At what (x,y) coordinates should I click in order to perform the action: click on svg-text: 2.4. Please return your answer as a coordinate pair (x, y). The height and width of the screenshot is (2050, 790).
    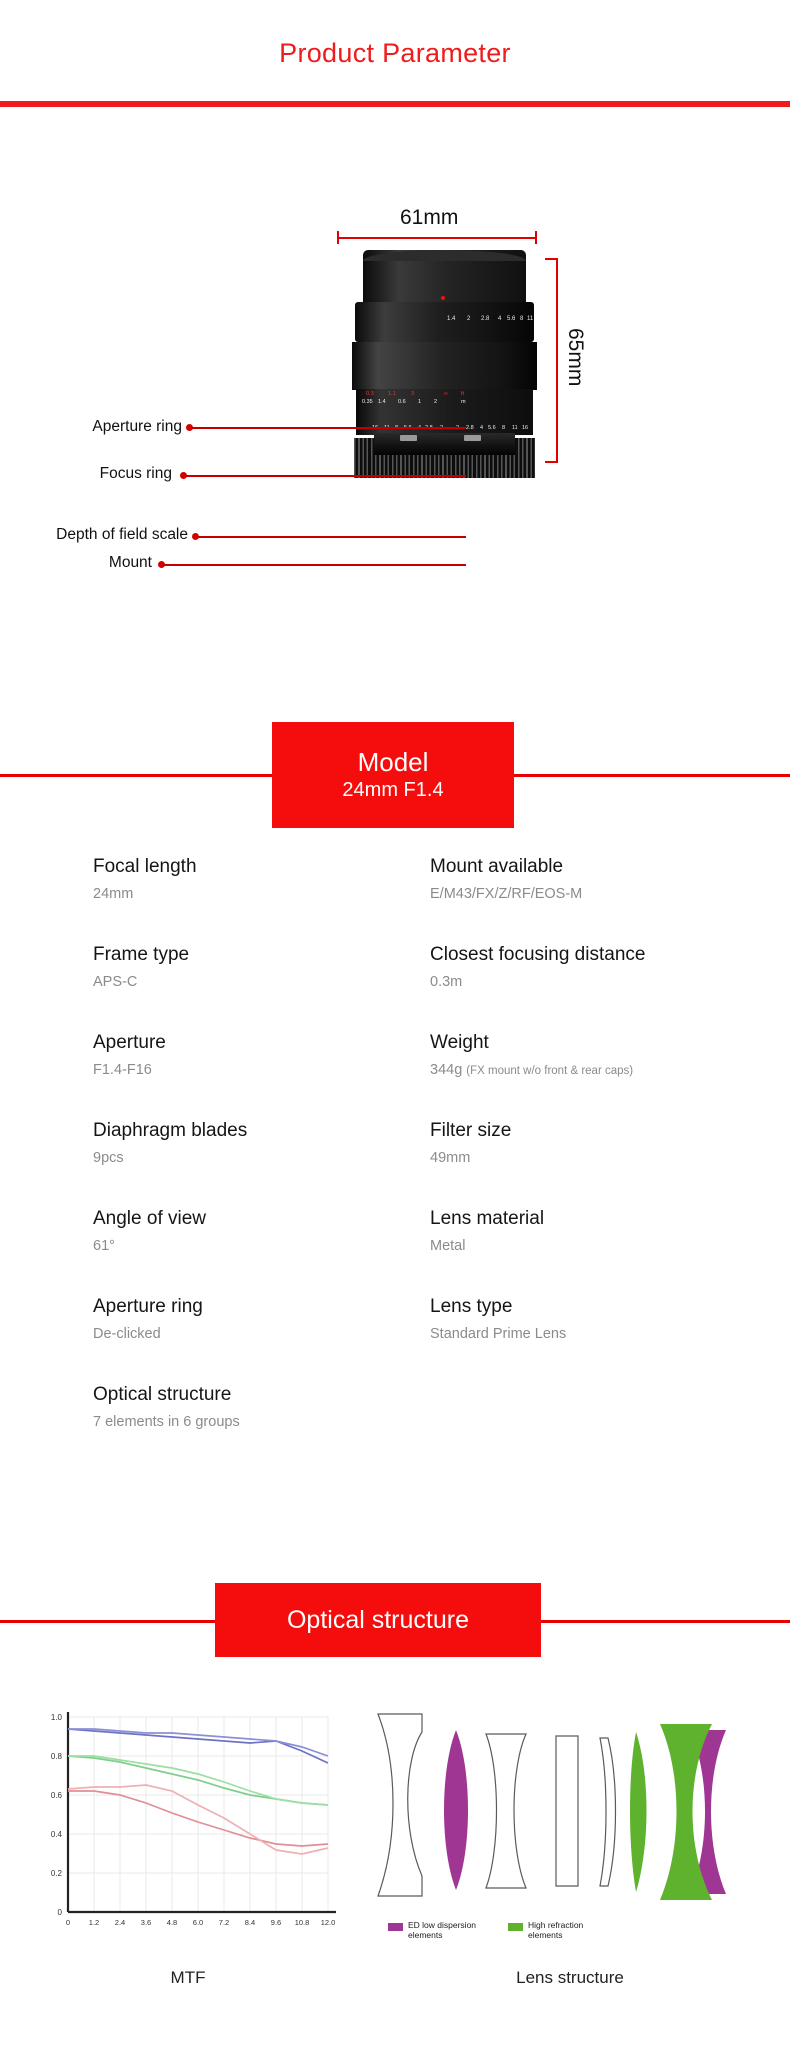
    Looking at the image, I should click on (120, 1922).